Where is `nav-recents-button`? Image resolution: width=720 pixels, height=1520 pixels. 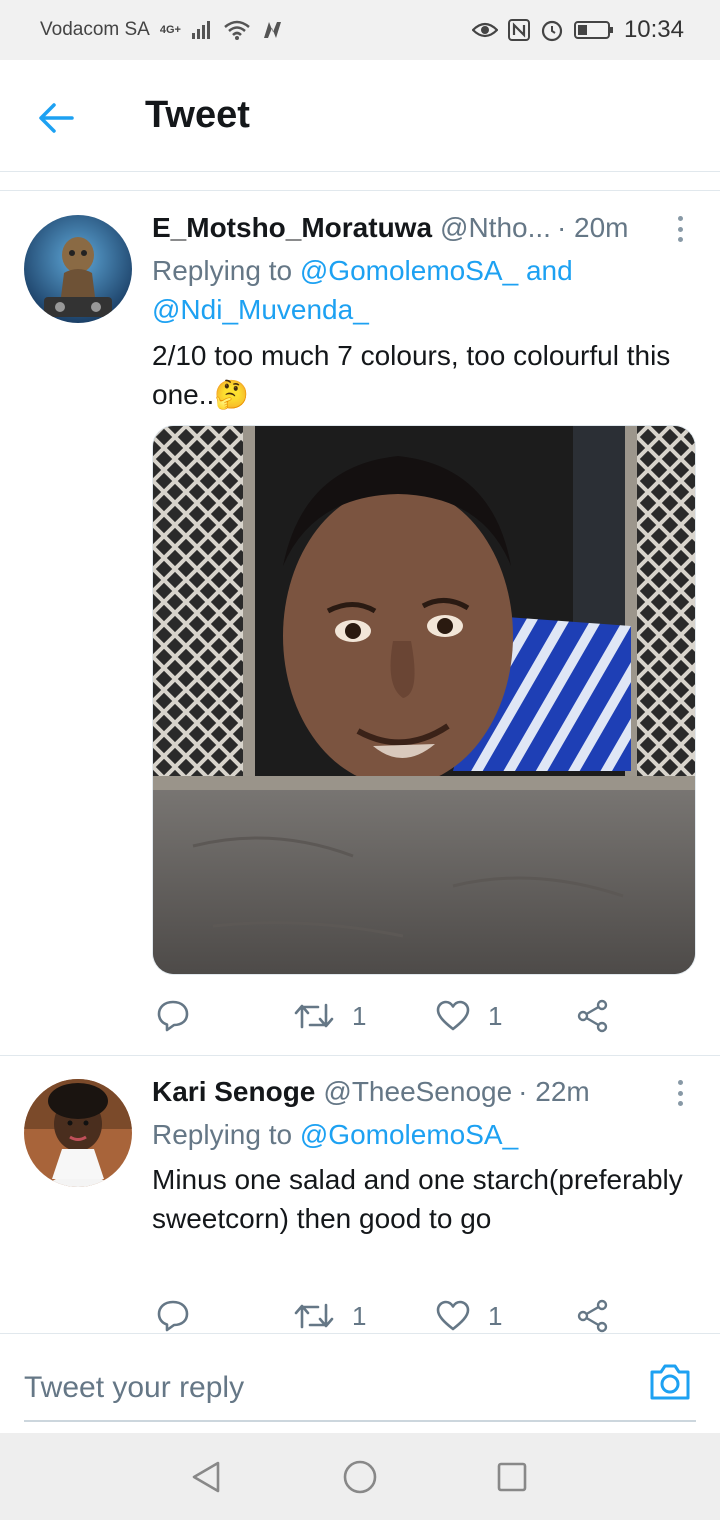 nav-recents-button is located at coordinates (512, 1477).